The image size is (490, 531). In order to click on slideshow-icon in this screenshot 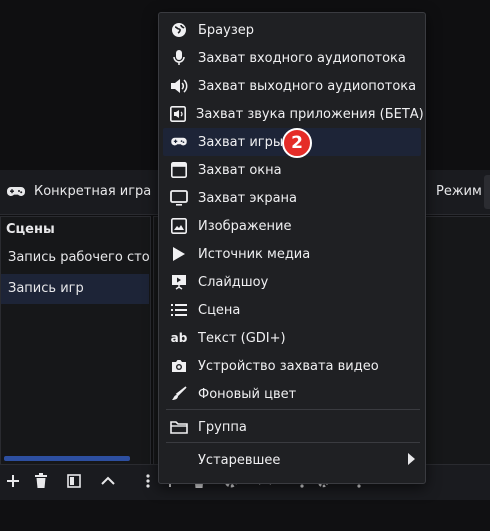, I will do `click(179, 282)`.